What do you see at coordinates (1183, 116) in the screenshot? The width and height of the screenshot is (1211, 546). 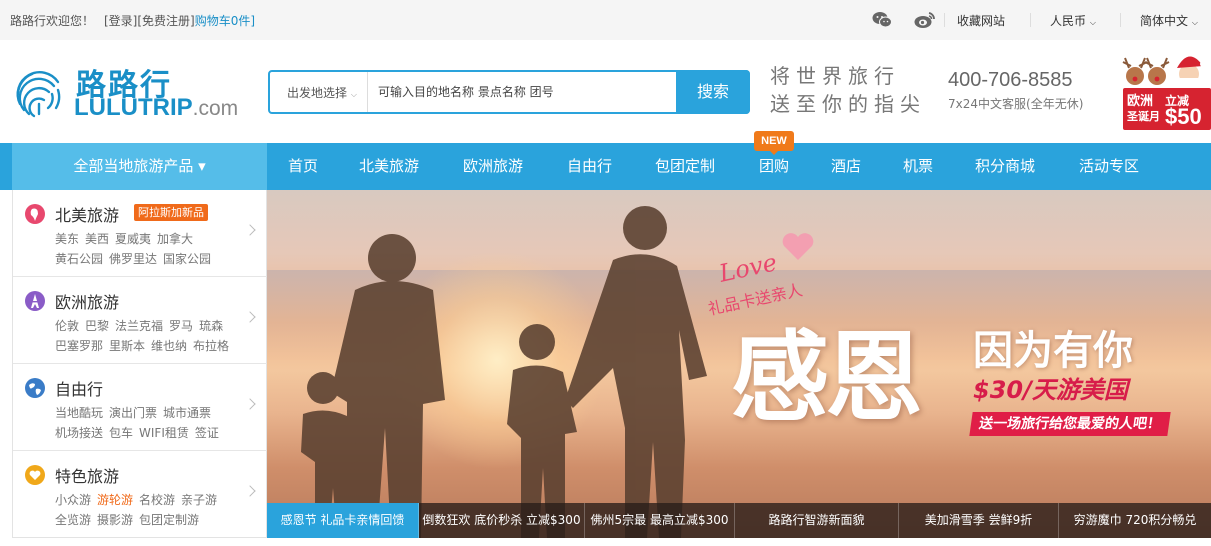 I see `promo-amount: $50` at bounding box center [1183, 116].